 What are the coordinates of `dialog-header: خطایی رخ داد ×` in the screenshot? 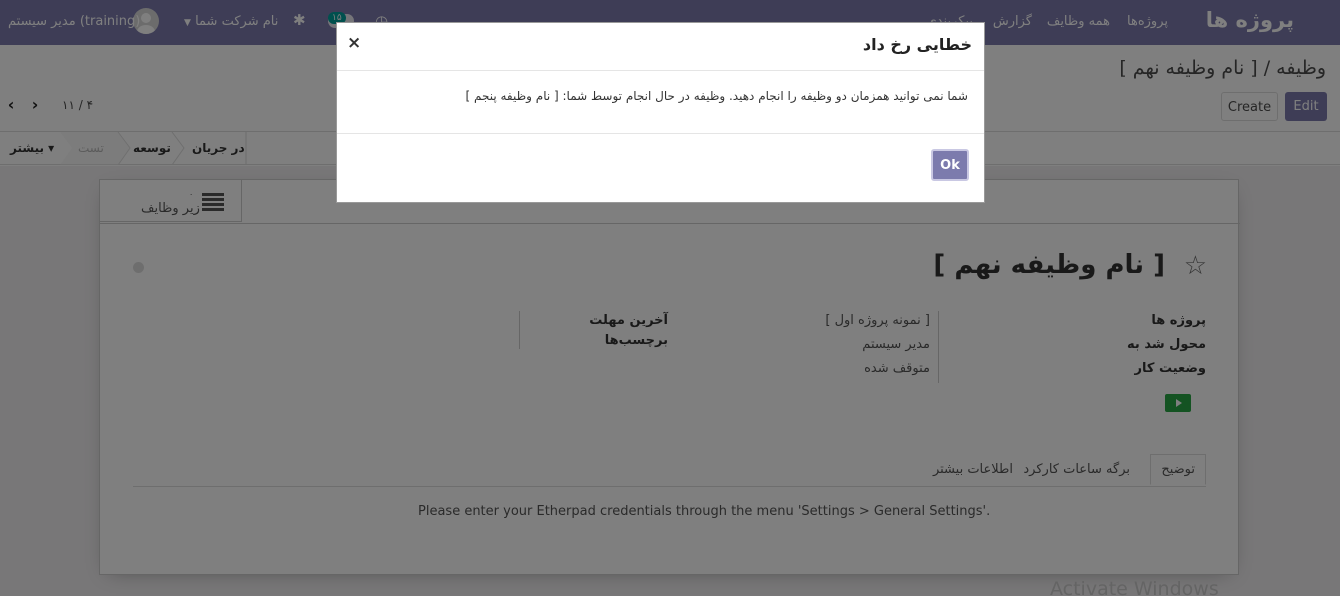 It's located at (660, 47).